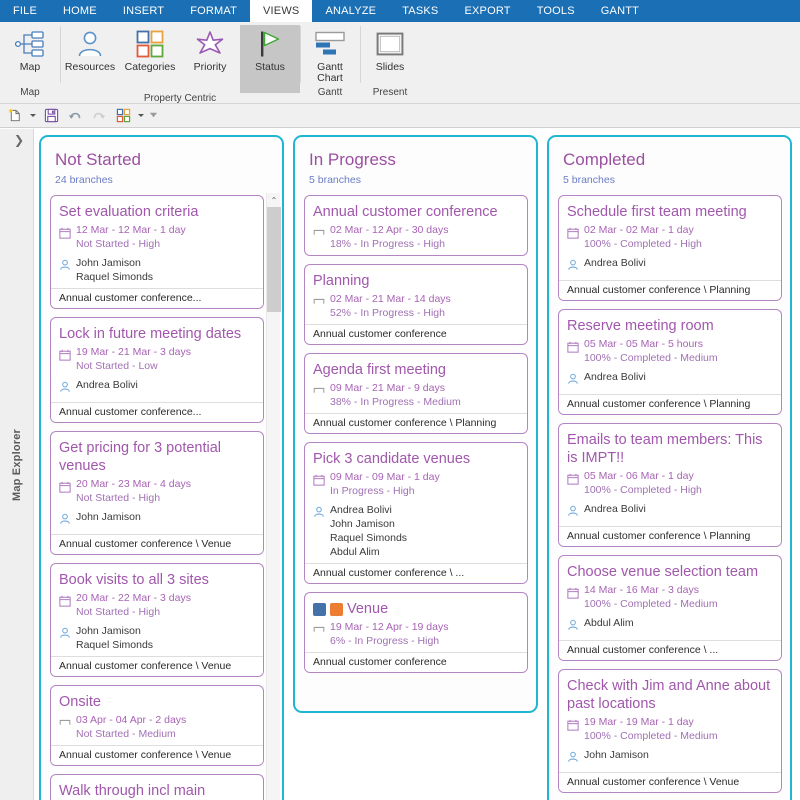 The width and height of the screenshot is (800, 800). I want to click on resource-name: Andrea Bolivi, so click(361, 510).